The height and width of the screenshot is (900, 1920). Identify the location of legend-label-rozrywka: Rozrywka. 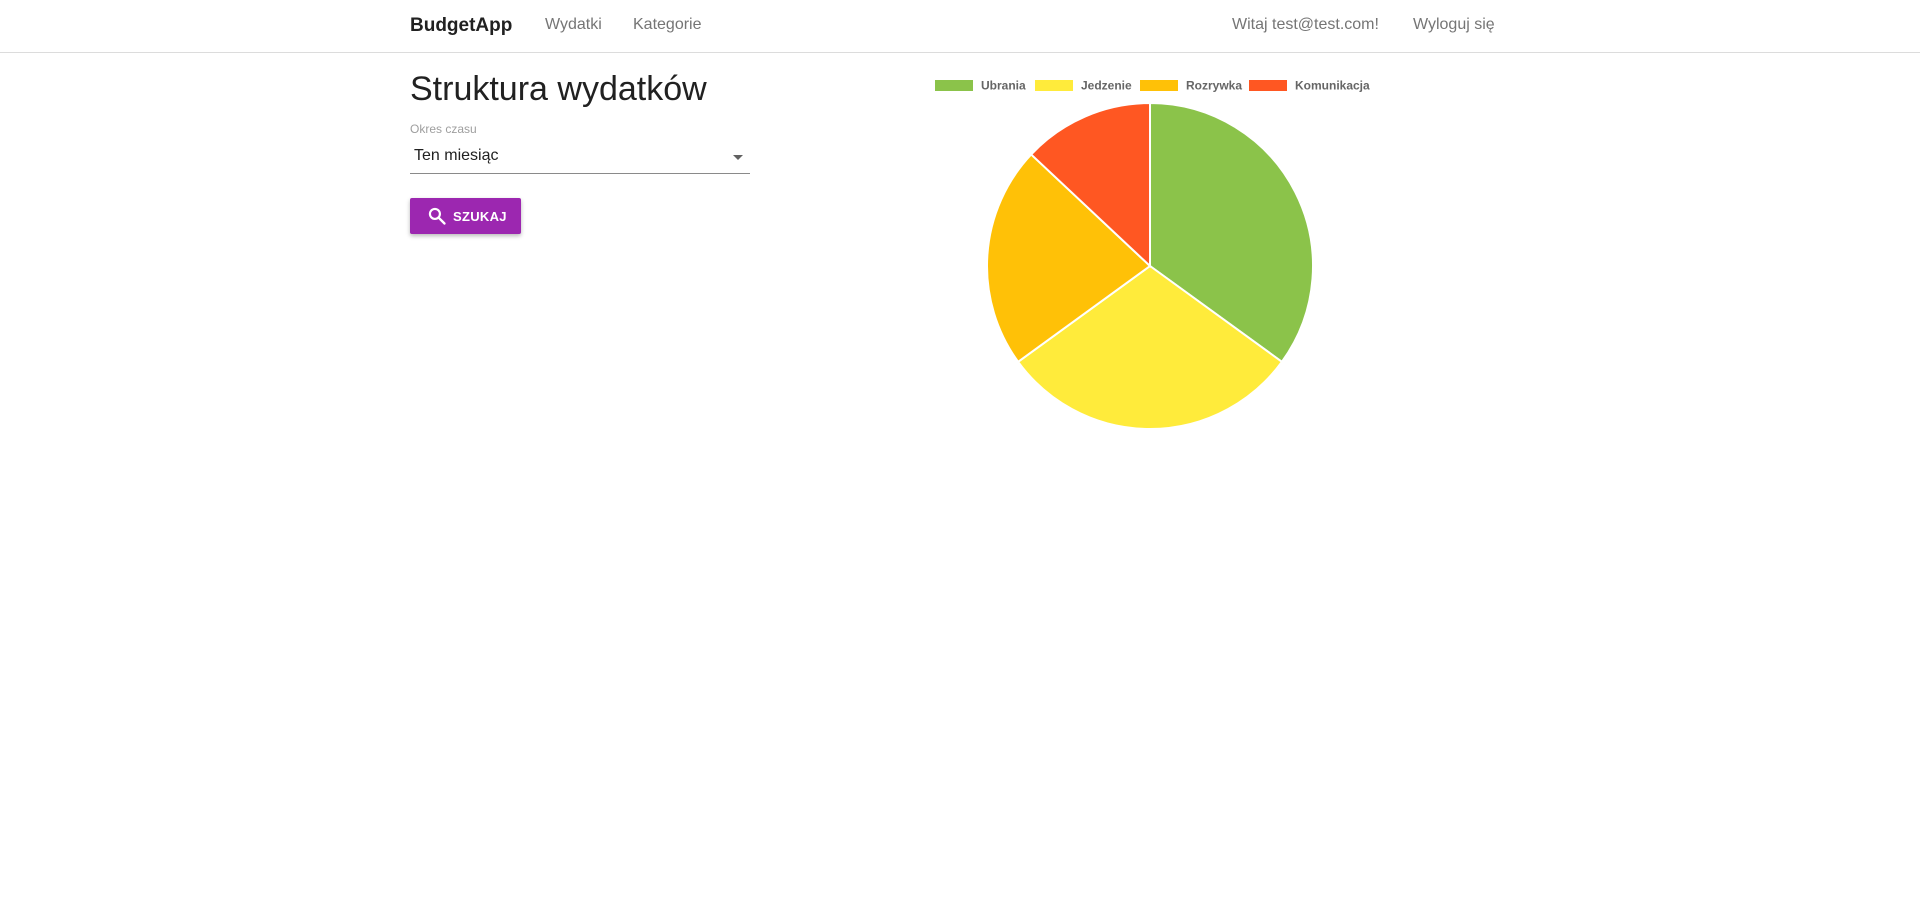
(1214, 86).